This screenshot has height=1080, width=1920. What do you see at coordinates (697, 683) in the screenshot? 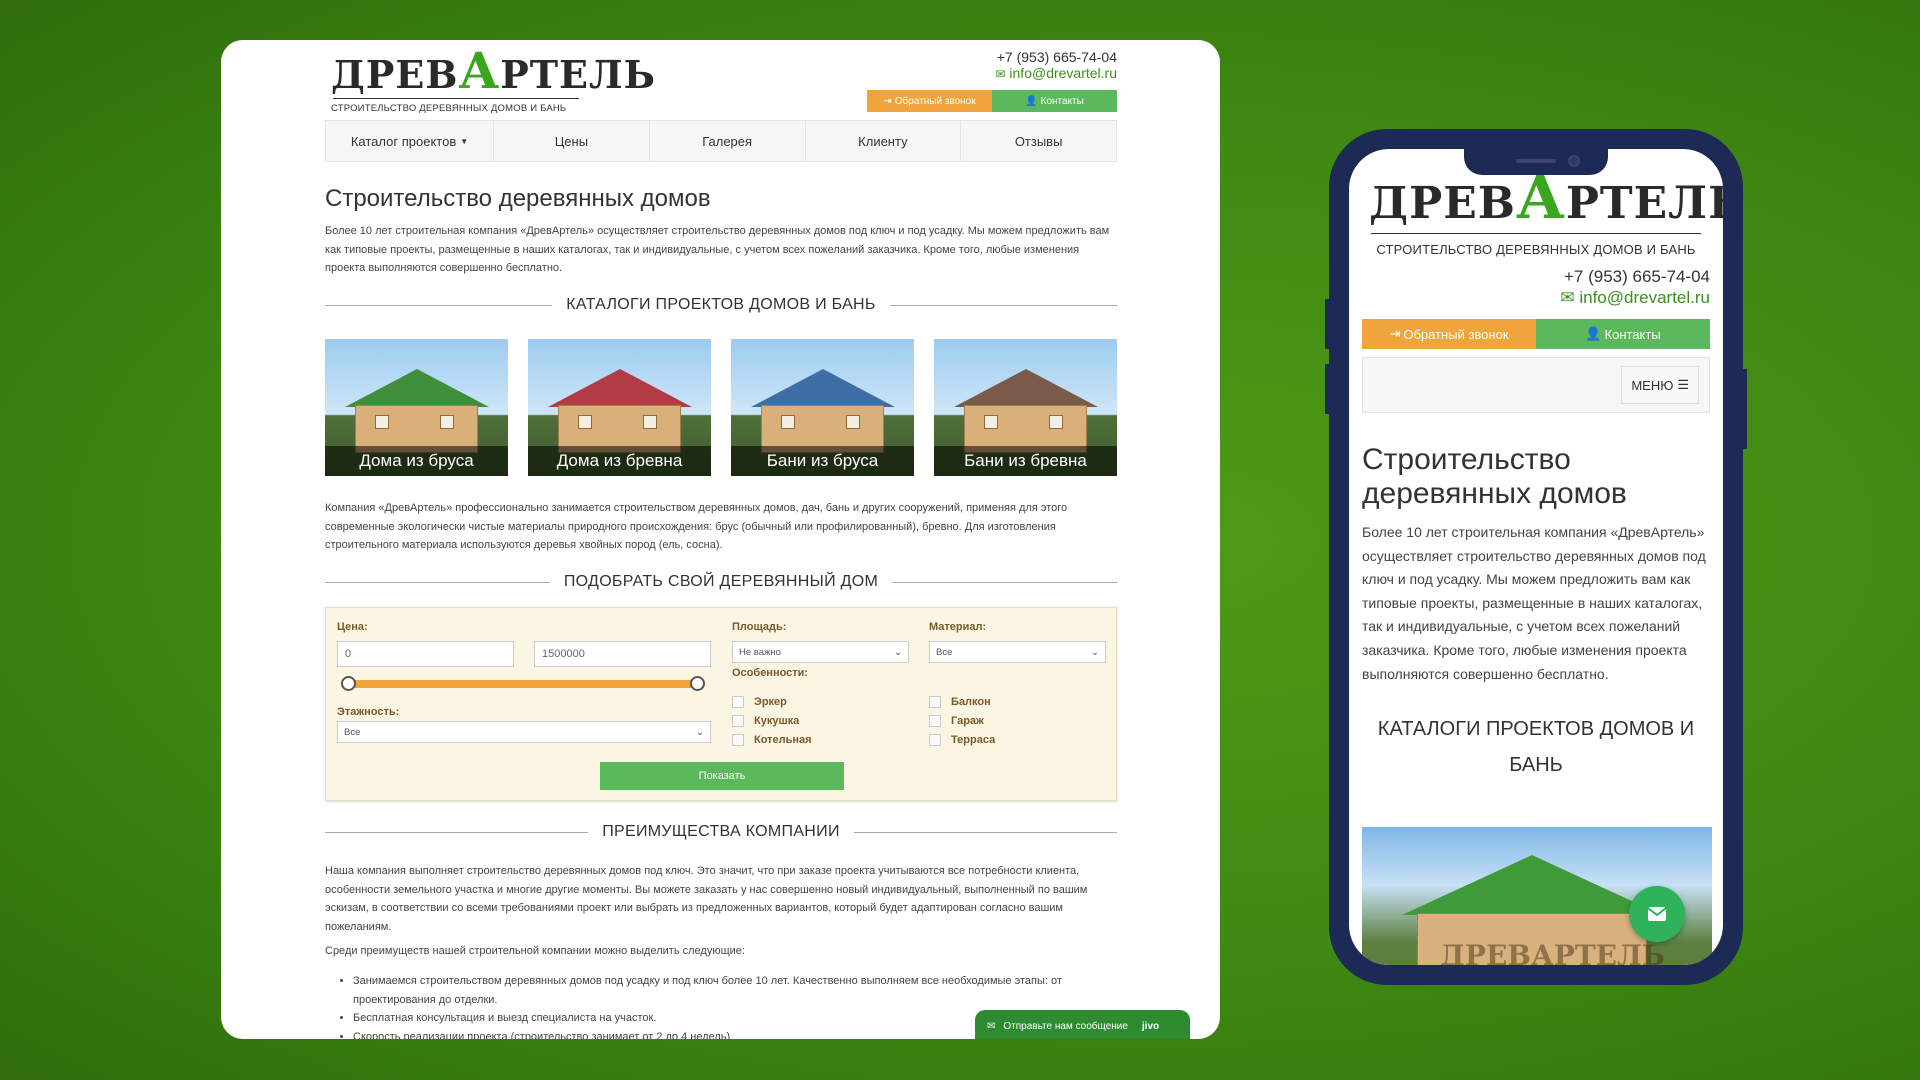
I see `slider-max-handle` at bounding box center [697, 683].